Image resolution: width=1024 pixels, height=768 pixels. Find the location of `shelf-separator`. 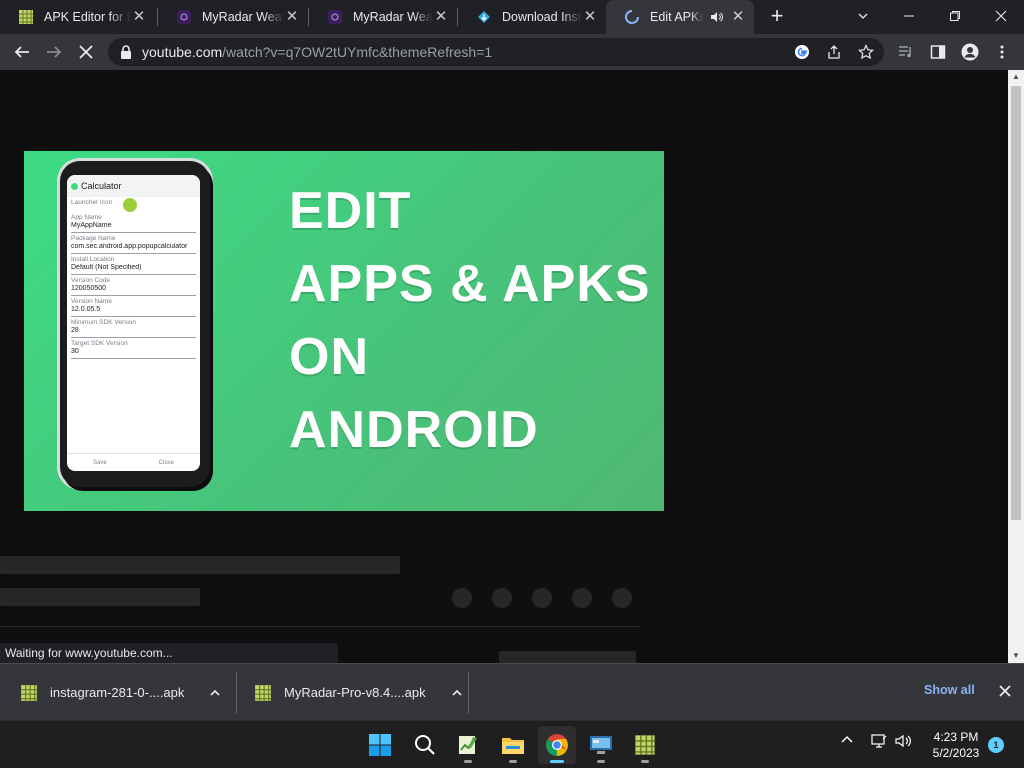

shelf-separator is located at coordinates (236, 693).